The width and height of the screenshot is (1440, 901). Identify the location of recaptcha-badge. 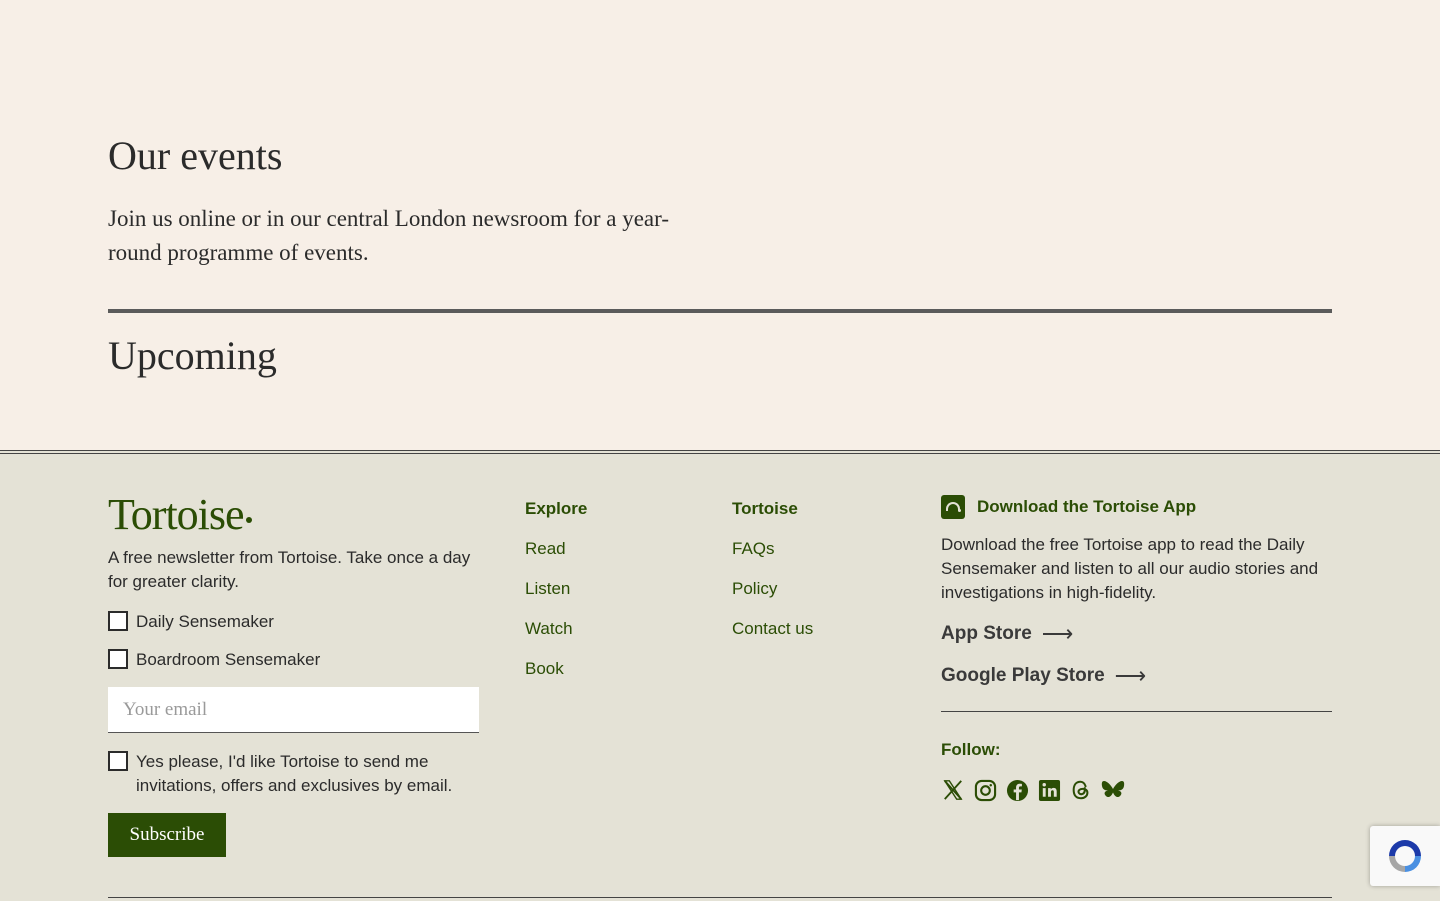
(1405, 856).